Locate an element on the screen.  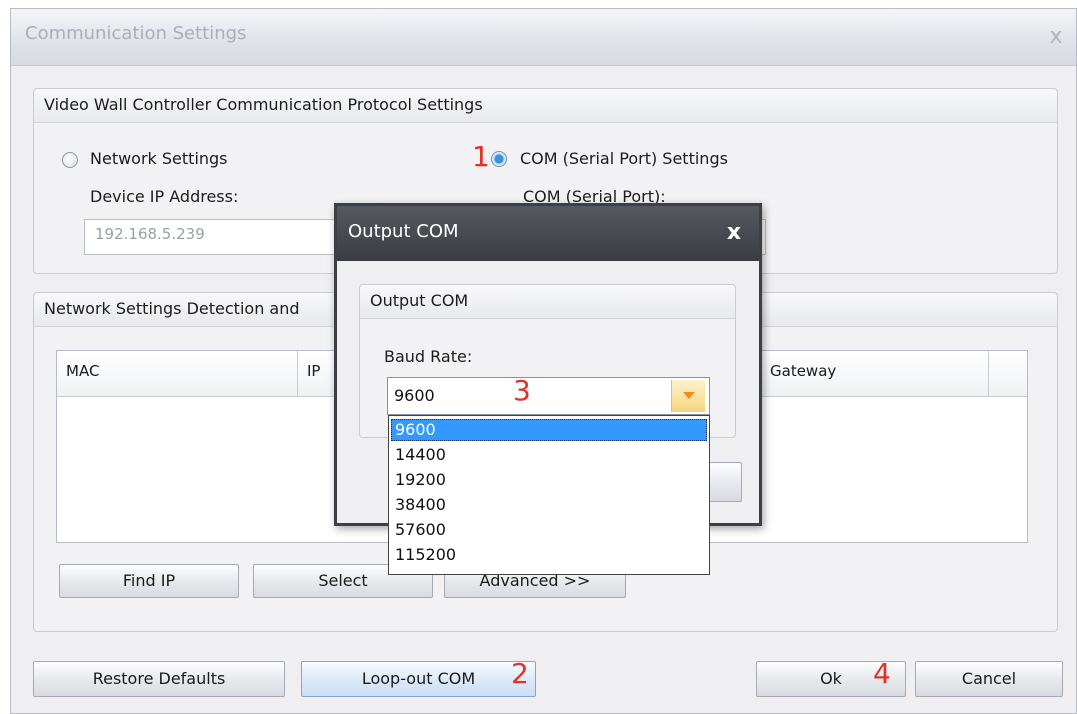
cancel-button: Cancel is located at coordinates (989, 679).